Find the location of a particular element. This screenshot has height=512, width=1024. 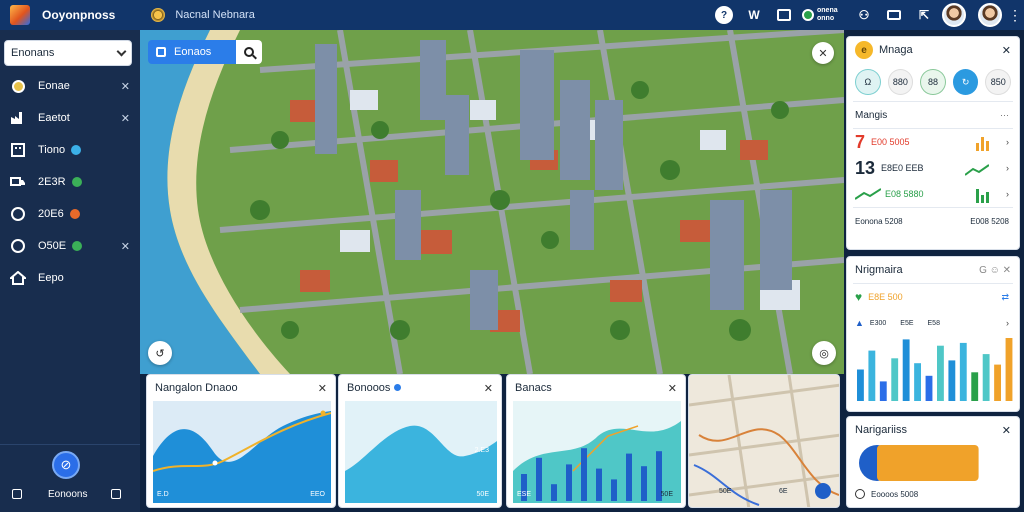

area-chart is located at coordinates (242, 452).